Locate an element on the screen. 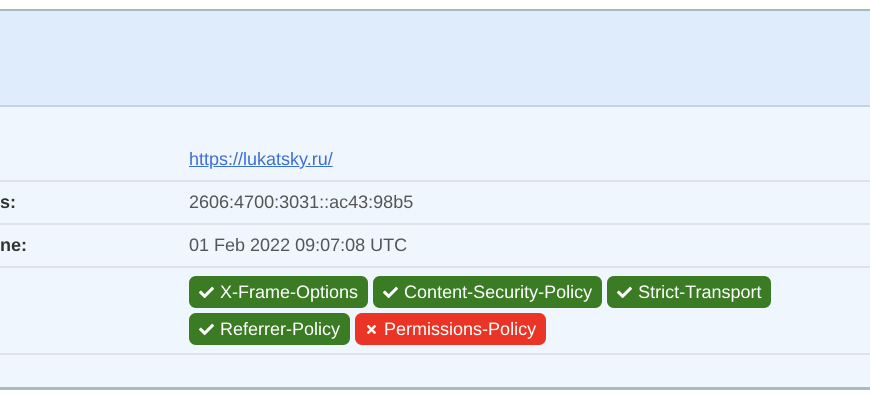 Image resolution: width=870 pixels, height=400 pixels. header-badge: Permissions-Policy is located at coordinates (450, 329).